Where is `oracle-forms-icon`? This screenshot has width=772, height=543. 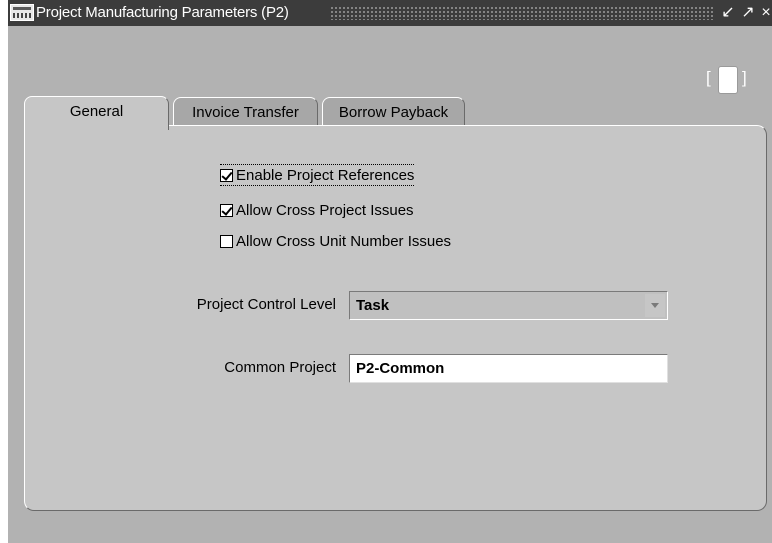
oracle-forms-icon is located at coordinates (22, 12).